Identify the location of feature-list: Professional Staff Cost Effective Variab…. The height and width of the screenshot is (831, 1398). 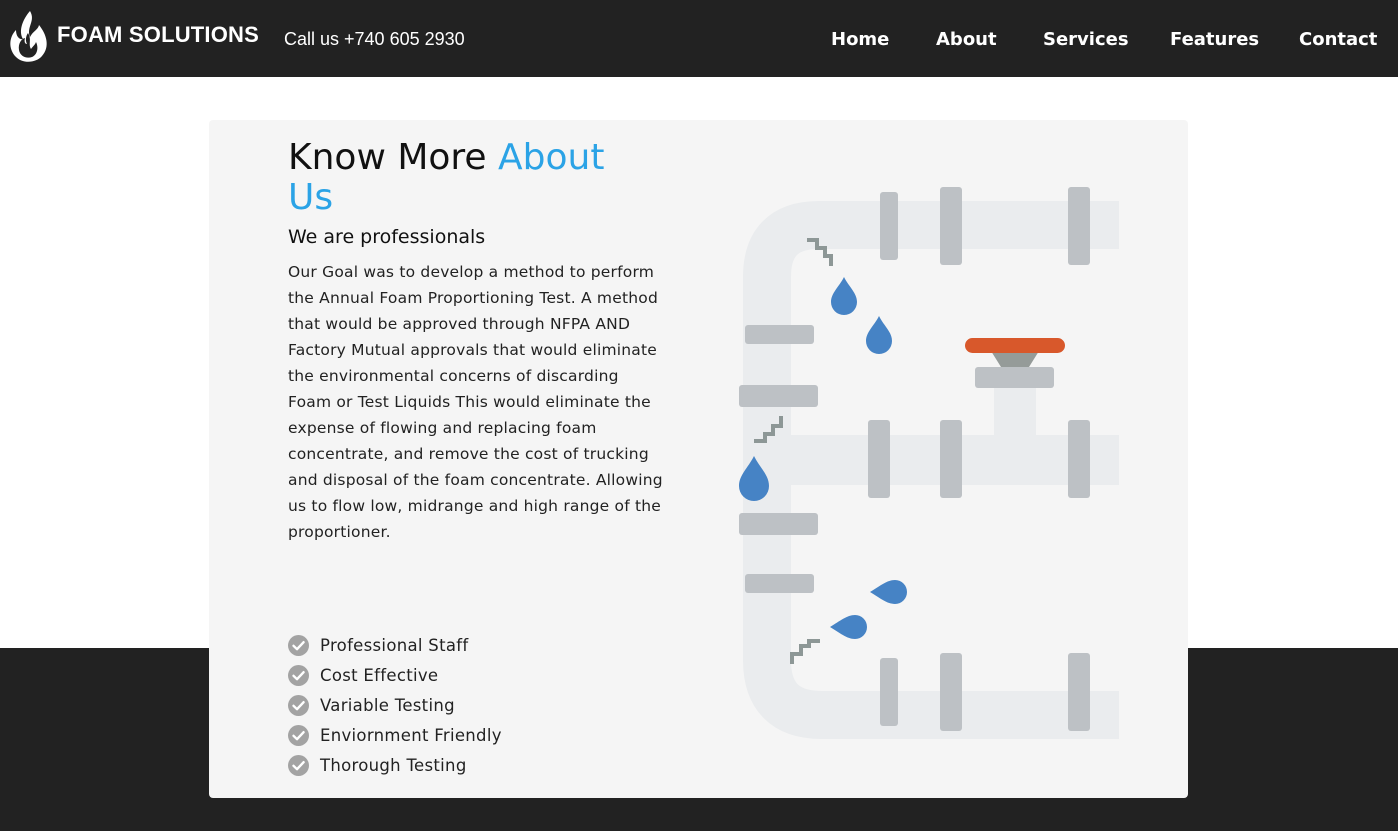
(395, 705).